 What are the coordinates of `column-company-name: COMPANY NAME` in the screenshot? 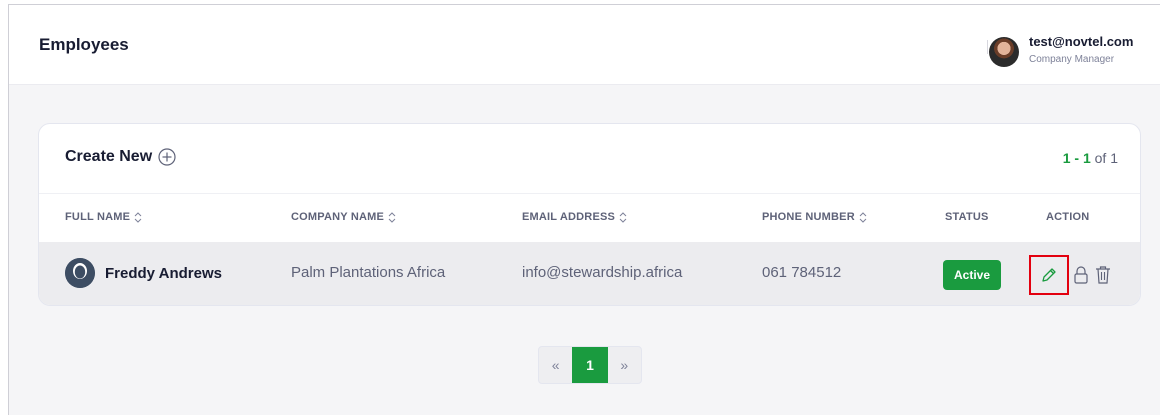 It's located at (343, 217).